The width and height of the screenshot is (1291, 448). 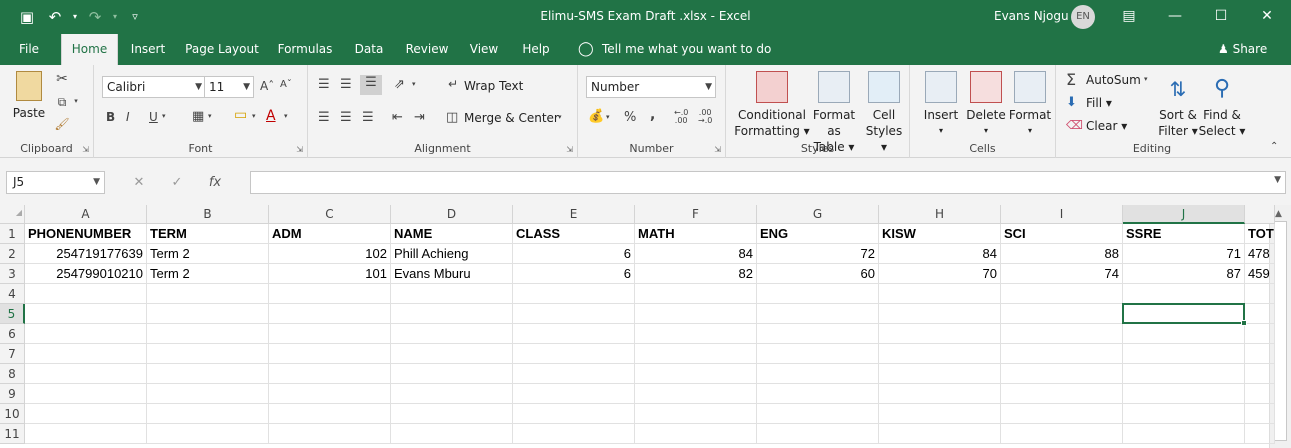 What do you see at coordinates (940, 274) in the screenshot?
I see `cell: 70` at bounding box center [940, 274].